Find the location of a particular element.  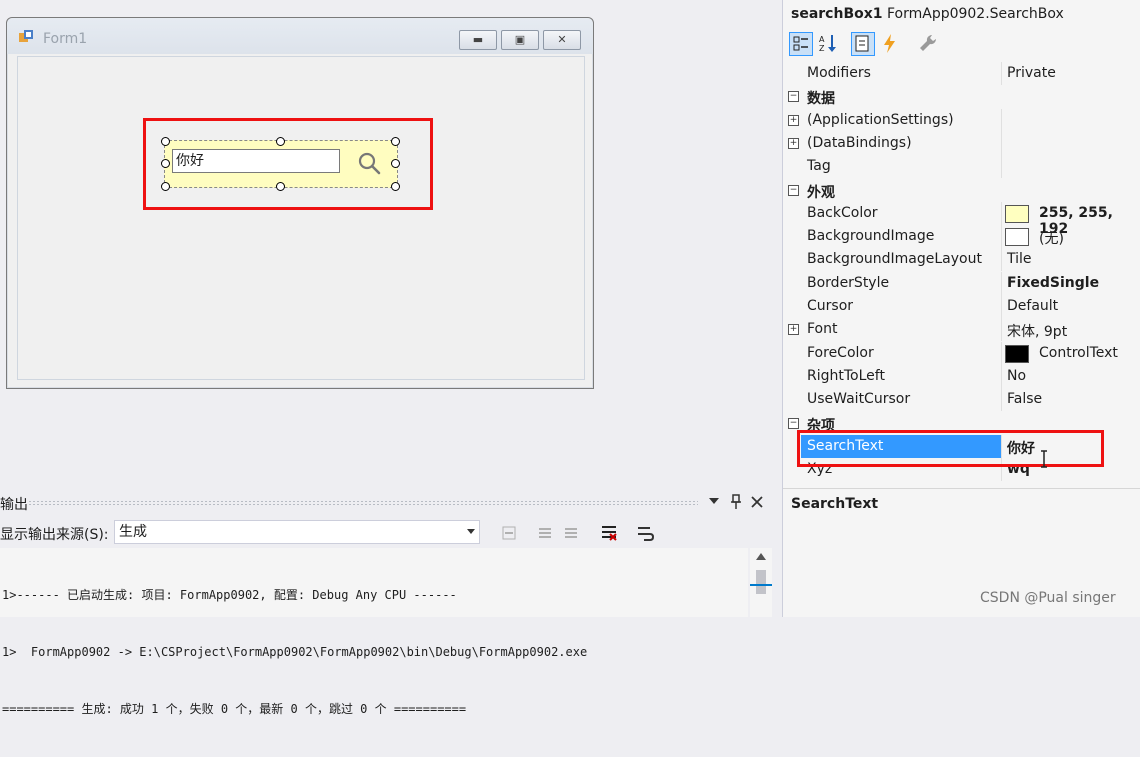

property-row: BackgroundImageLayout Tile is located at coordinates (961, 260).